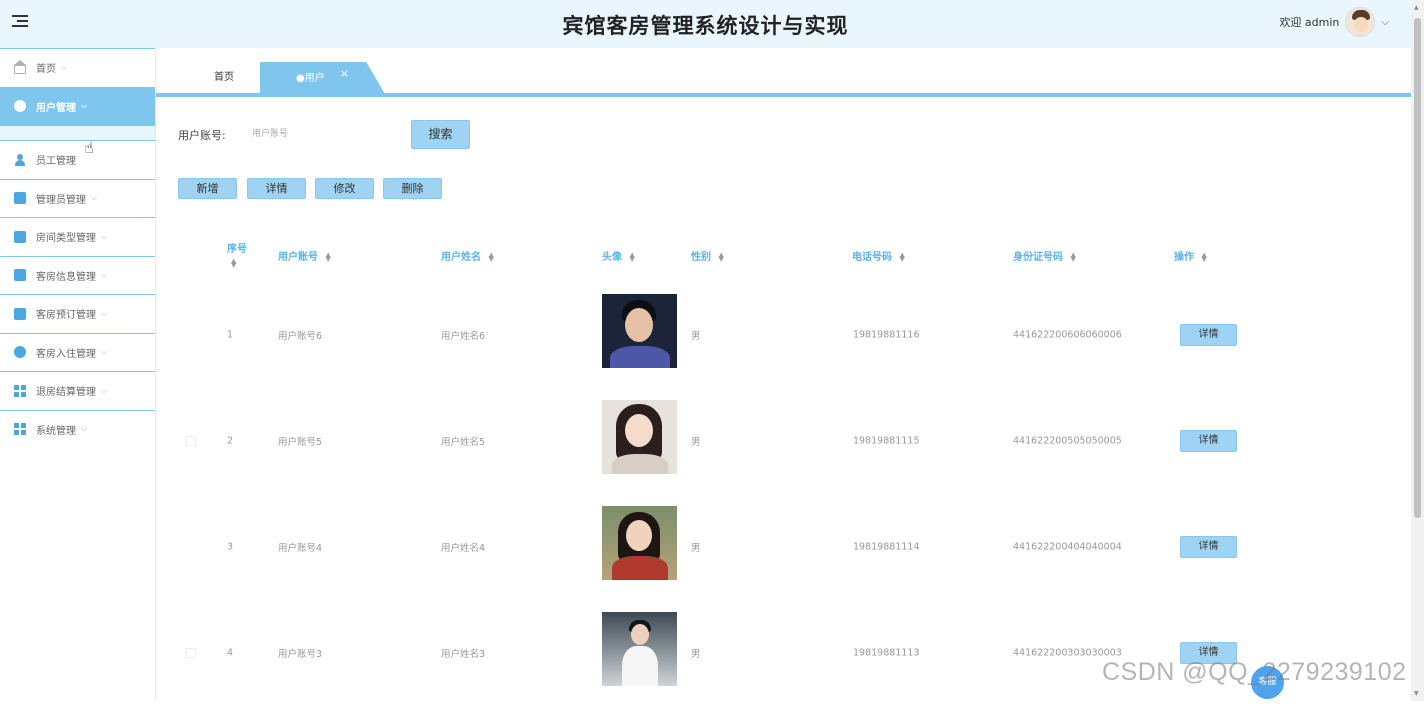 The image size is (1424, 706). What do you see at coordinates (1190, 256) in the screenshot?
I see `column-header-ops: 操作 ▲ ▼` at bounding box center [1190, 256].